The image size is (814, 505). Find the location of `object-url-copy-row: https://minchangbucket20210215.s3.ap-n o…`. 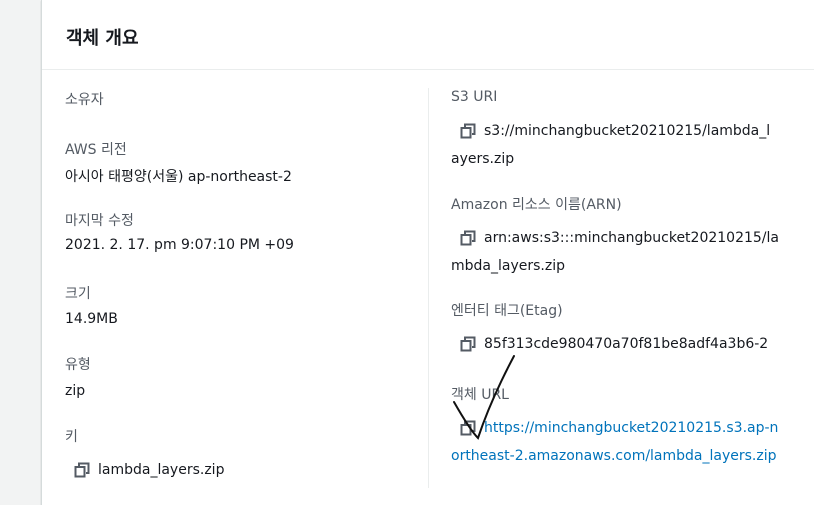

object-url-copy-row: https://minchangbucket20210215.s3.ap-n o… is located at coordinates (625, 442).